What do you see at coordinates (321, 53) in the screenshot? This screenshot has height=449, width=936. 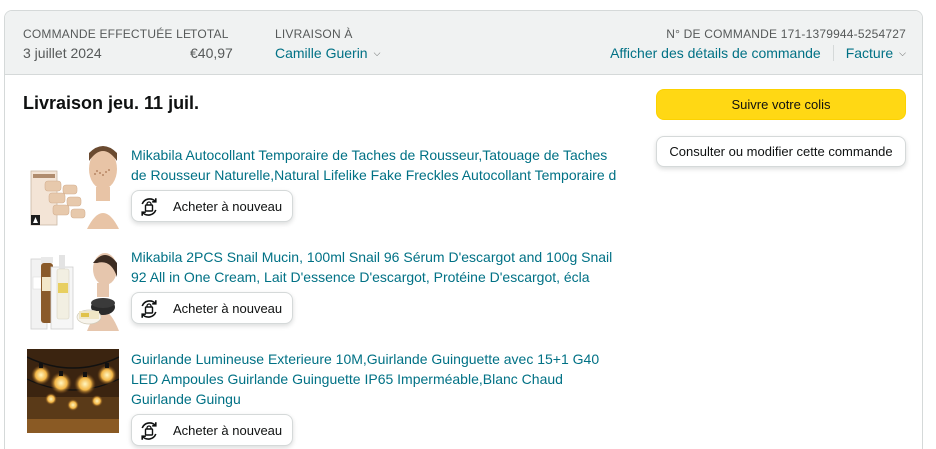 I see `ship-to-name: Camille Guerin` at bounding box center [321, 53].